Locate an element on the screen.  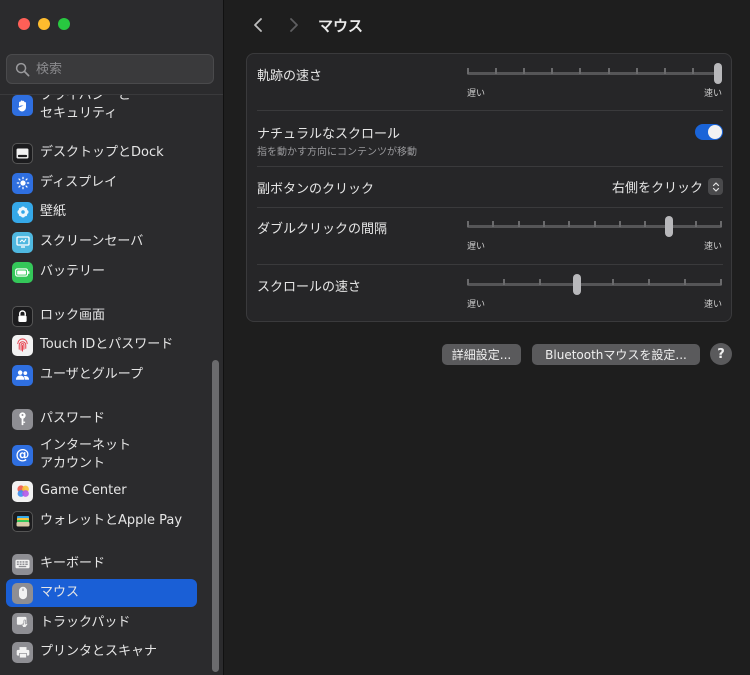
sidebar-item-label: デスクトップとDock is located at coordinates (102, 152).